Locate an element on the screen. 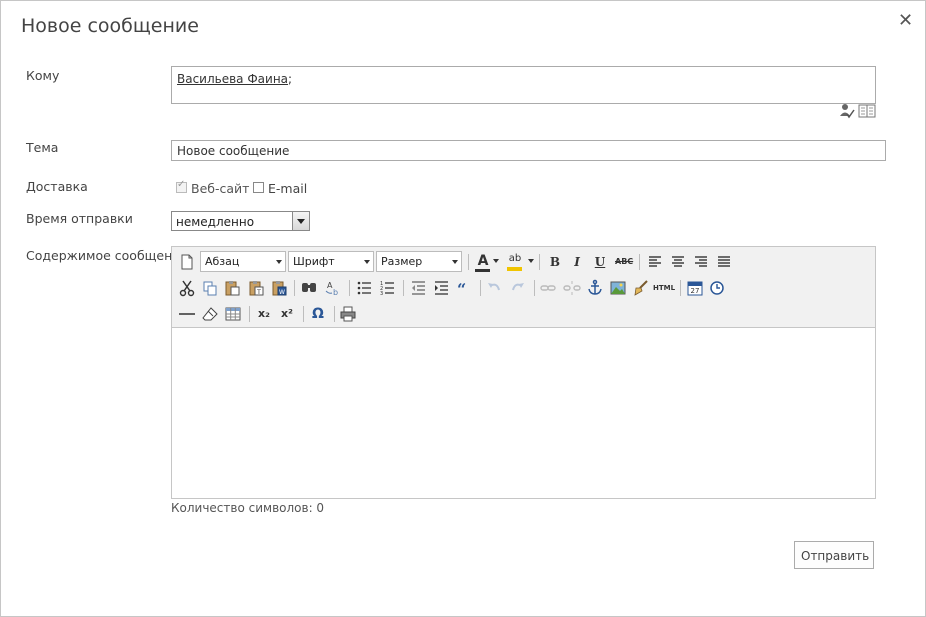  email-checkbox-label: E-mail is located at coordinates (288, 188).